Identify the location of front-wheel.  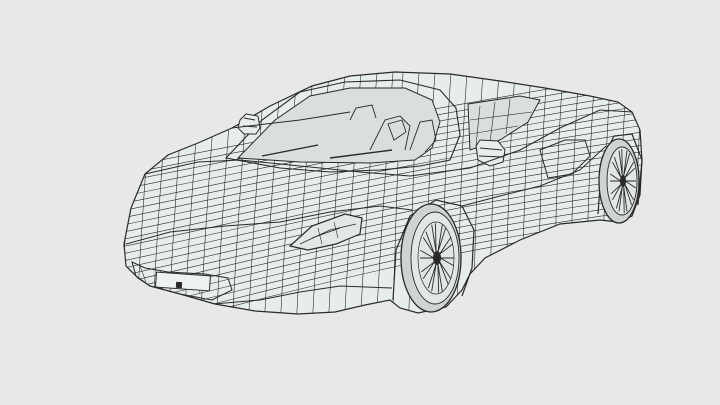
(431, 258).